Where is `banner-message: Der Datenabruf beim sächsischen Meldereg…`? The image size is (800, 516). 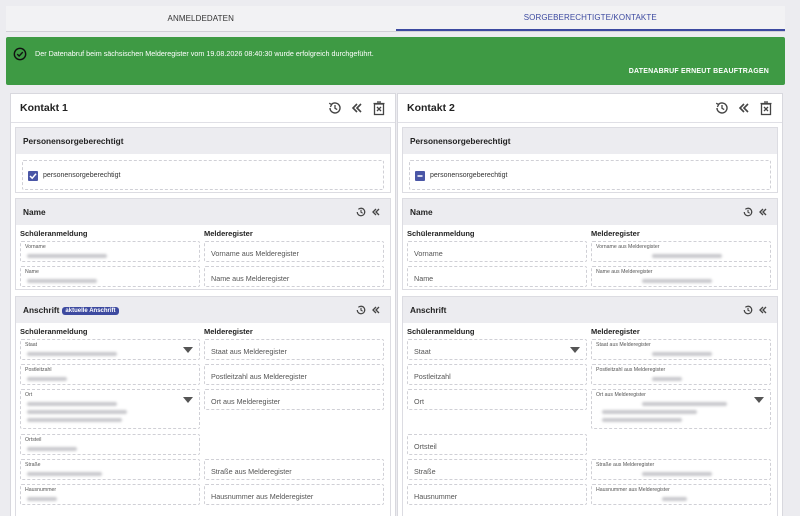
banner-message: Der Datenabruf beim sächsischen Meldereg… is located at coordinates (204, 53).